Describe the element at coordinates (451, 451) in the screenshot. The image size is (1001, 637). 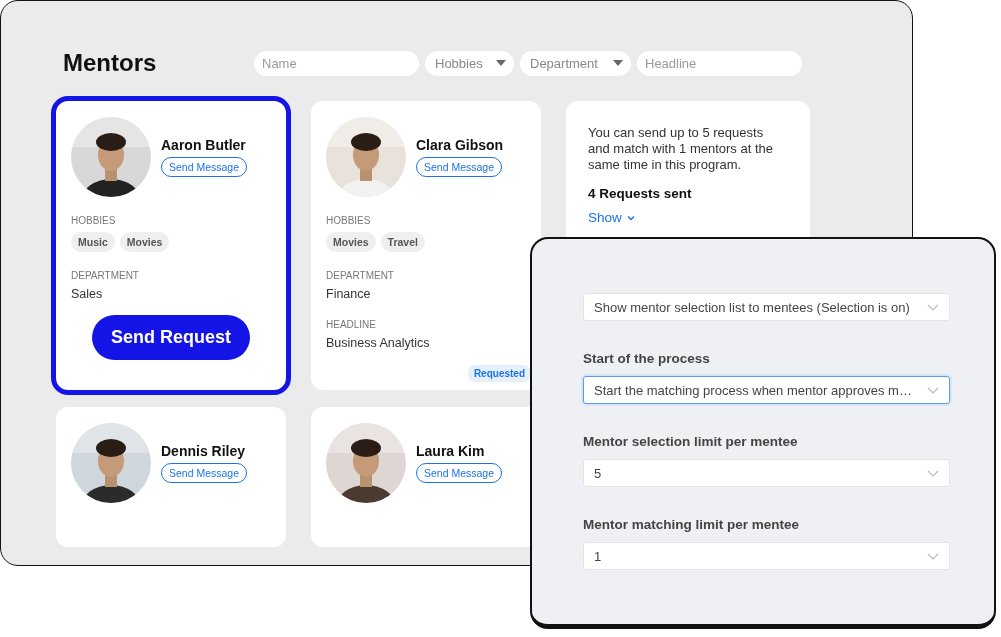
I see `mentor-name: Laura Kim` at that location.